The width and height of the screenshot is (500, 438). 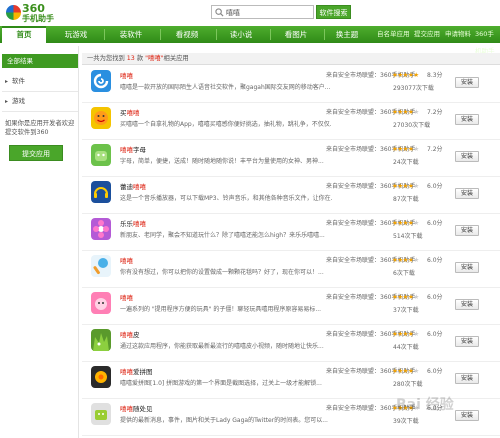 I want to click on flower-icon, so click(x=101, y=229).